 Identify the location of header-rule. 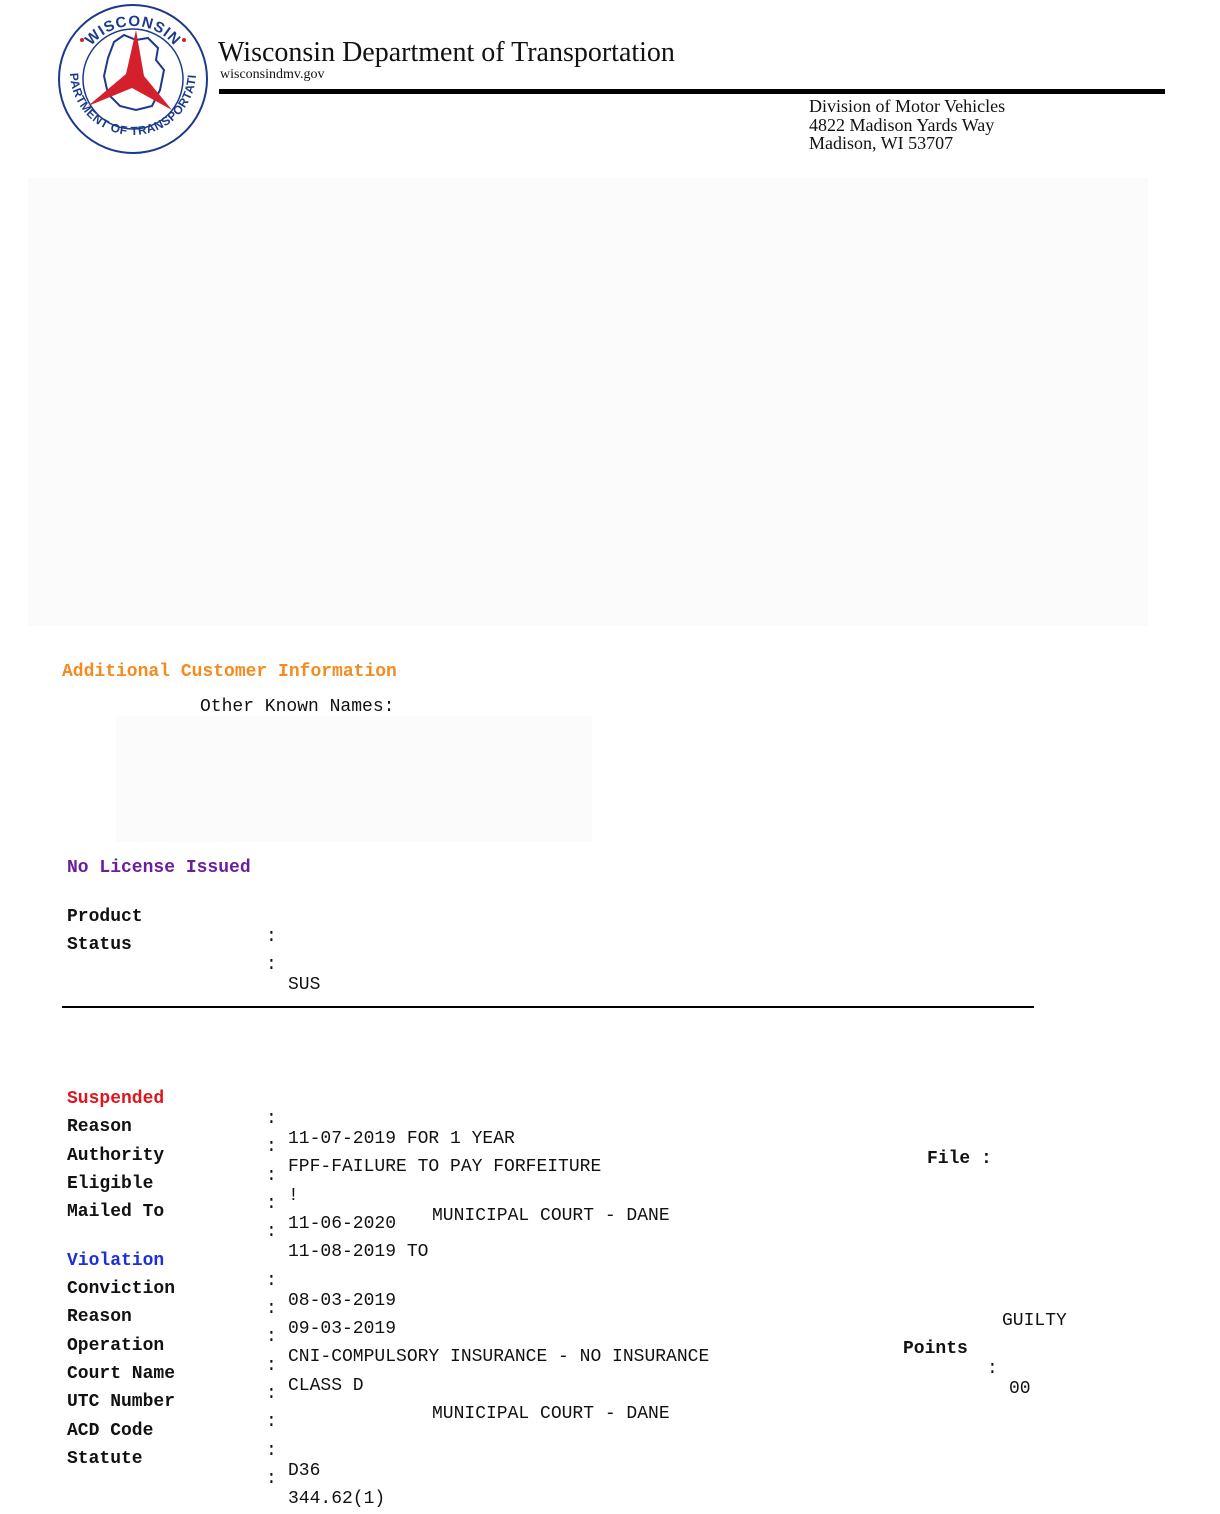
(692, 91).